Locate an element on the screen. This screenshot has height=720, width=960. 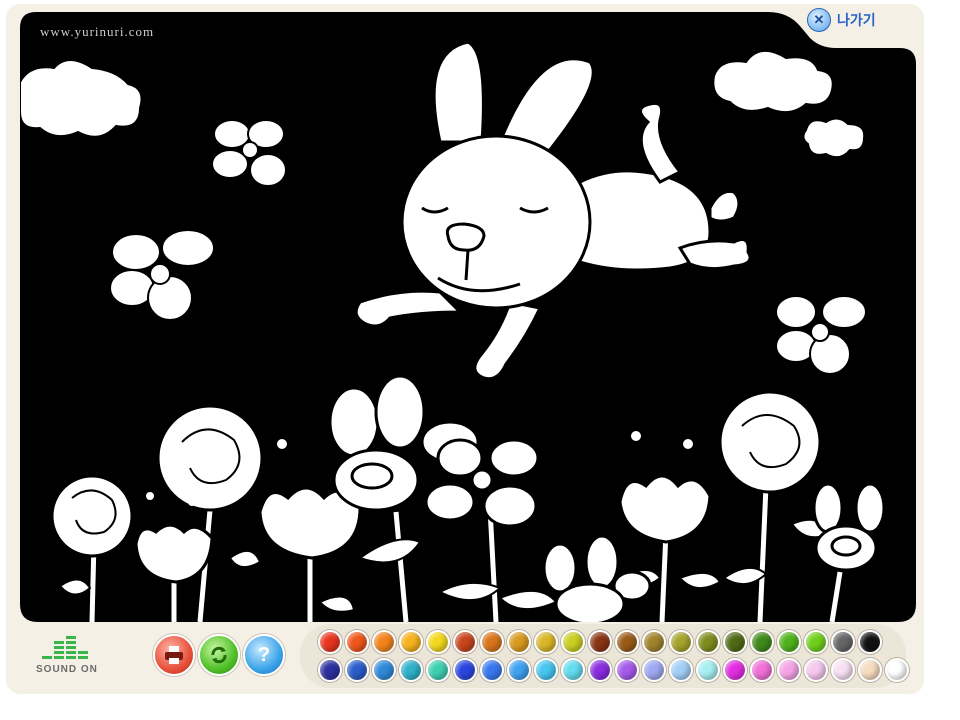
exit-button: ✕ 나가기 is located at coordinates (841, 20).